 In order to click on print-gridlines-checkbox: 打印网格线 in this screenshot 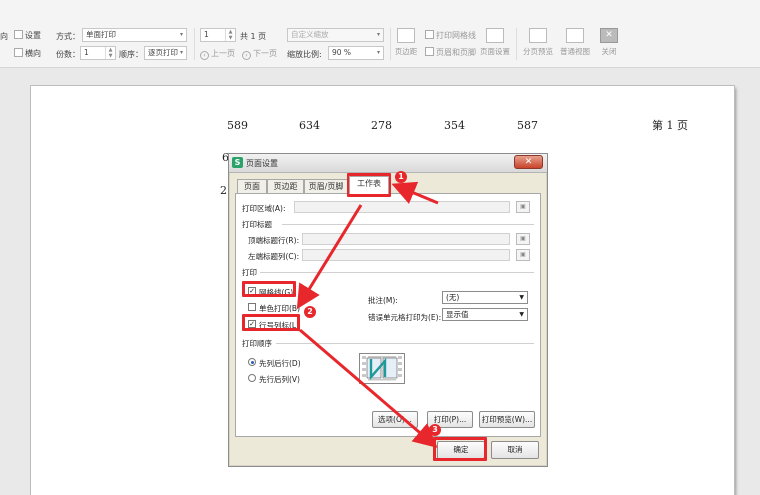, I will do `click(450, 35)`.